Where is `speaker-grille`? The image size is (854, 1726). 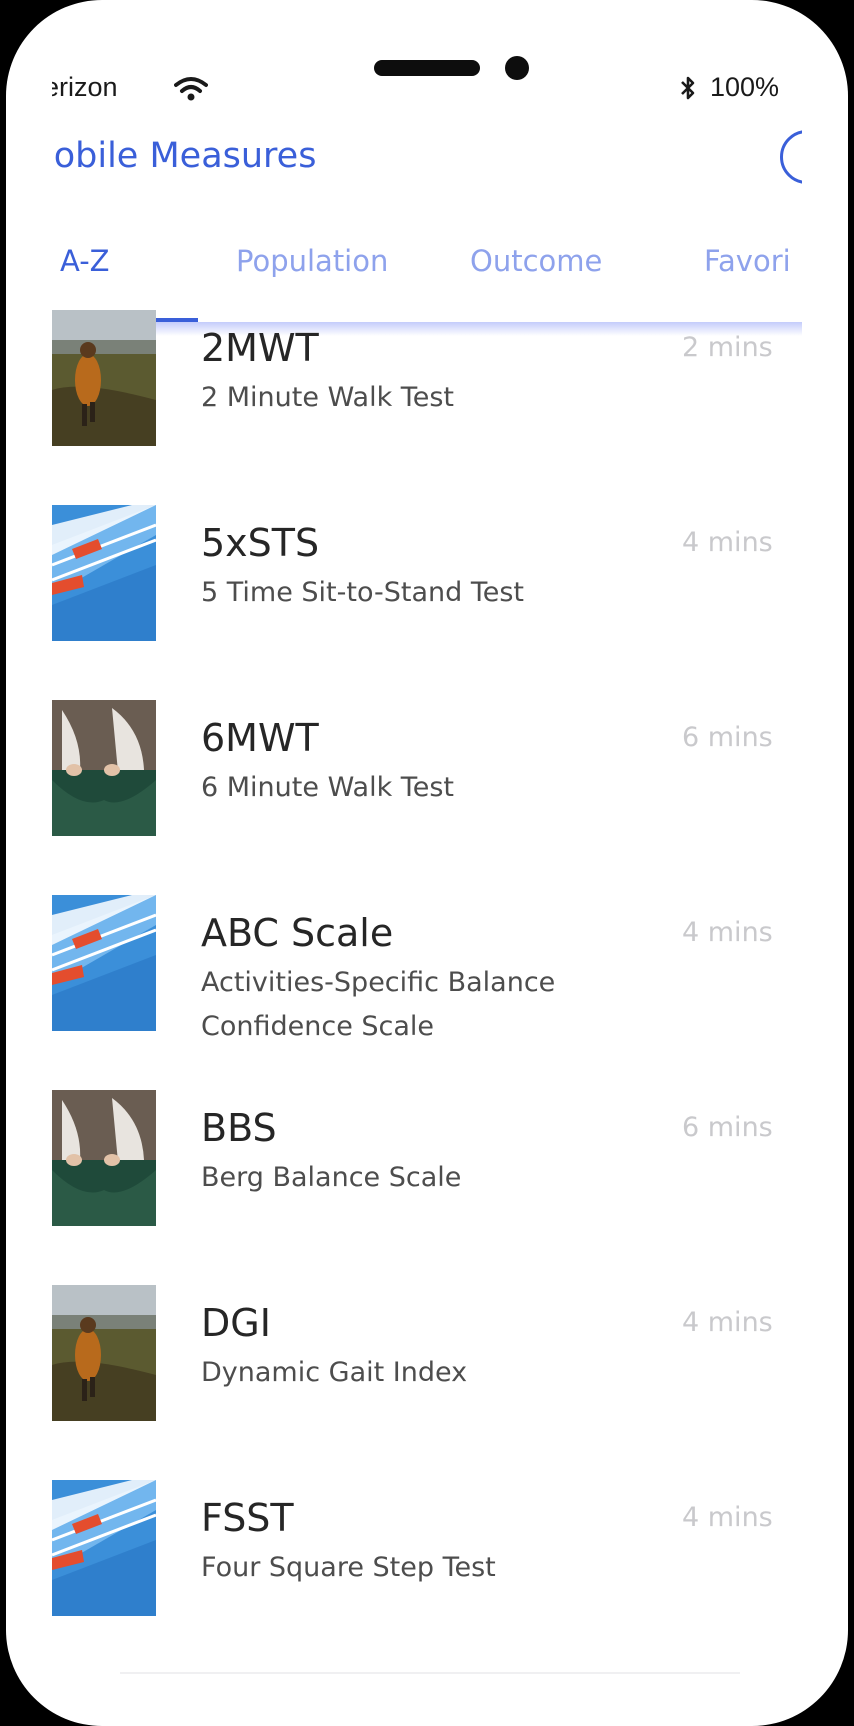
speaker-grille is located at coordinates (427, 68).